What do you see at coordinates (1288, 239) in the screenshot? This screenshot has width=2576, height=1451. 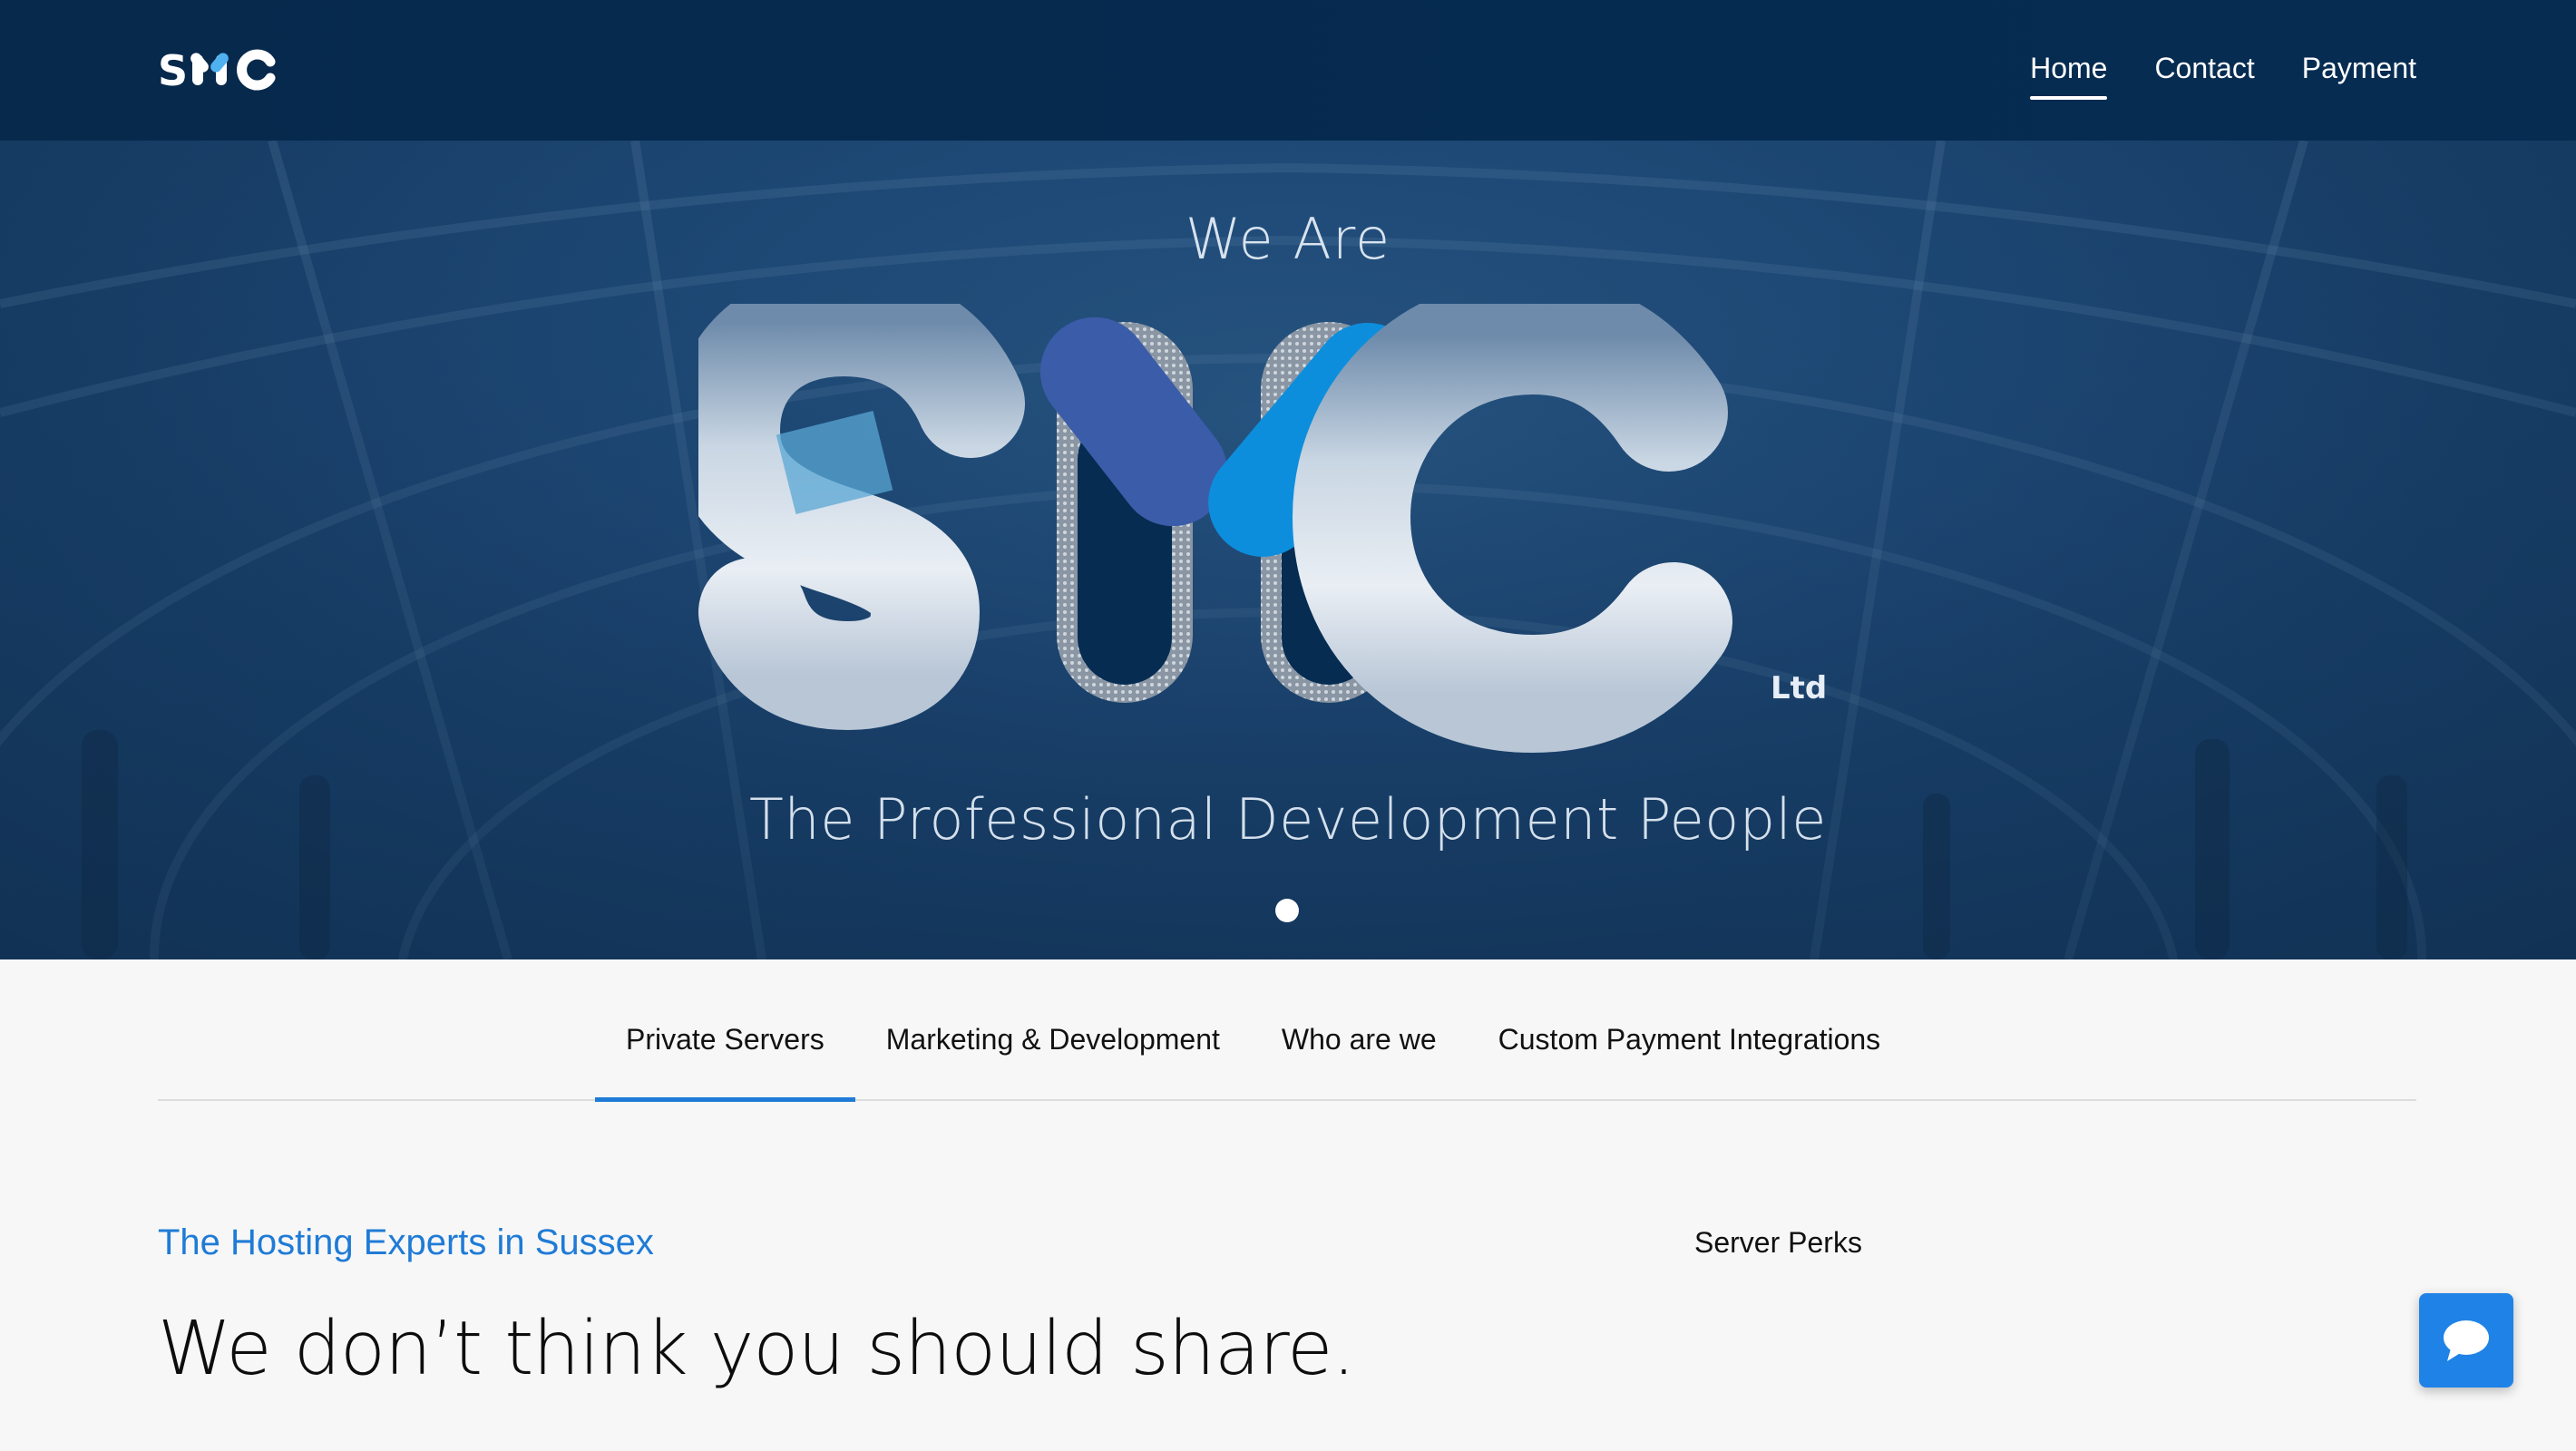 I see `hero-kicker: We Are` at bounding box center [1288, 239].